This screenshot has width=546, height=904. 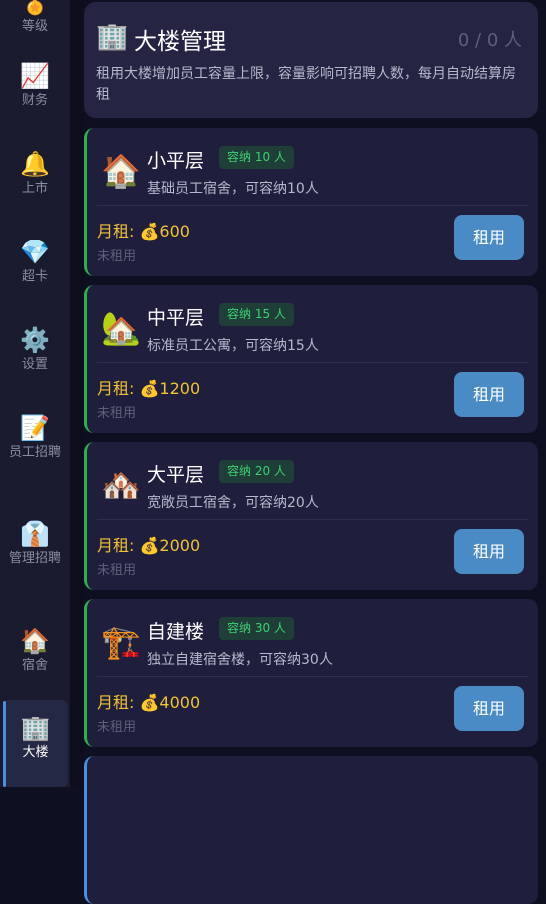 I want to click on floor-description: 标准员工公寓，可容纳15人, so click(x=233, y=346).